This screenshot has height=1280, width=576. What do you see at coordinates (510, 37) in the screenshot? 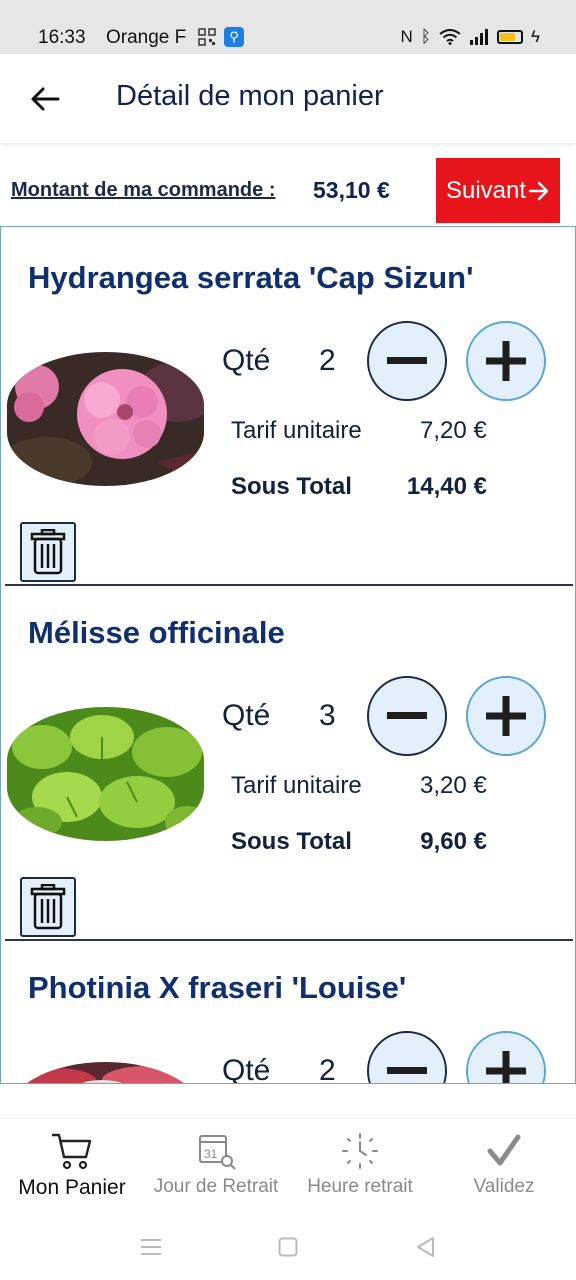
I see `battery-icon` at bounding box center [510, 37].